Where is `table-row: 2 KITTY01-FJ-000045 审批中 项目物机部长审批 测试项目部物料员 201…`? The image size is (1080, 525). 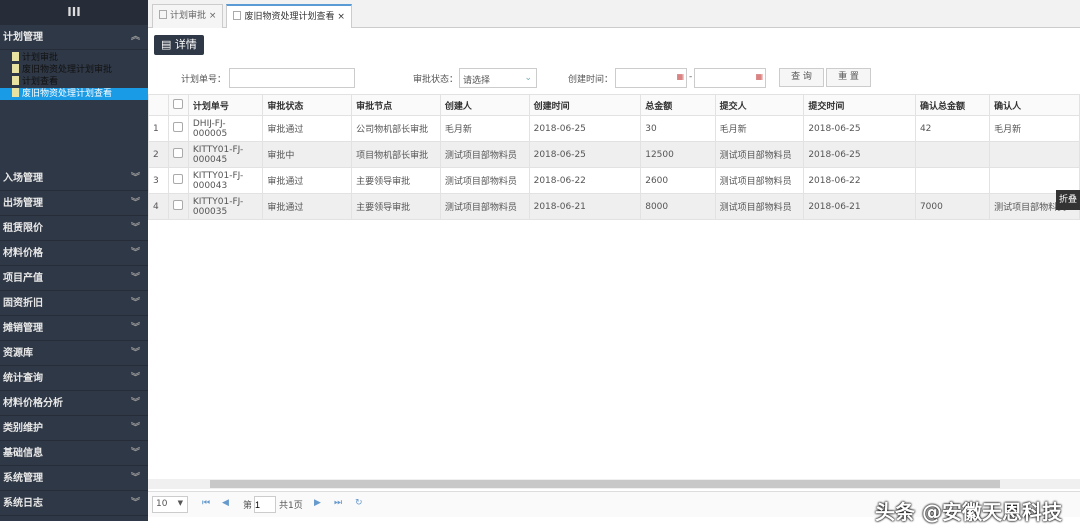 table-row: 2 KITTY01-FJ-000045 审批中 项目物机部长审批 测试项目部物料员 201… is located at coordinates (614, 154).